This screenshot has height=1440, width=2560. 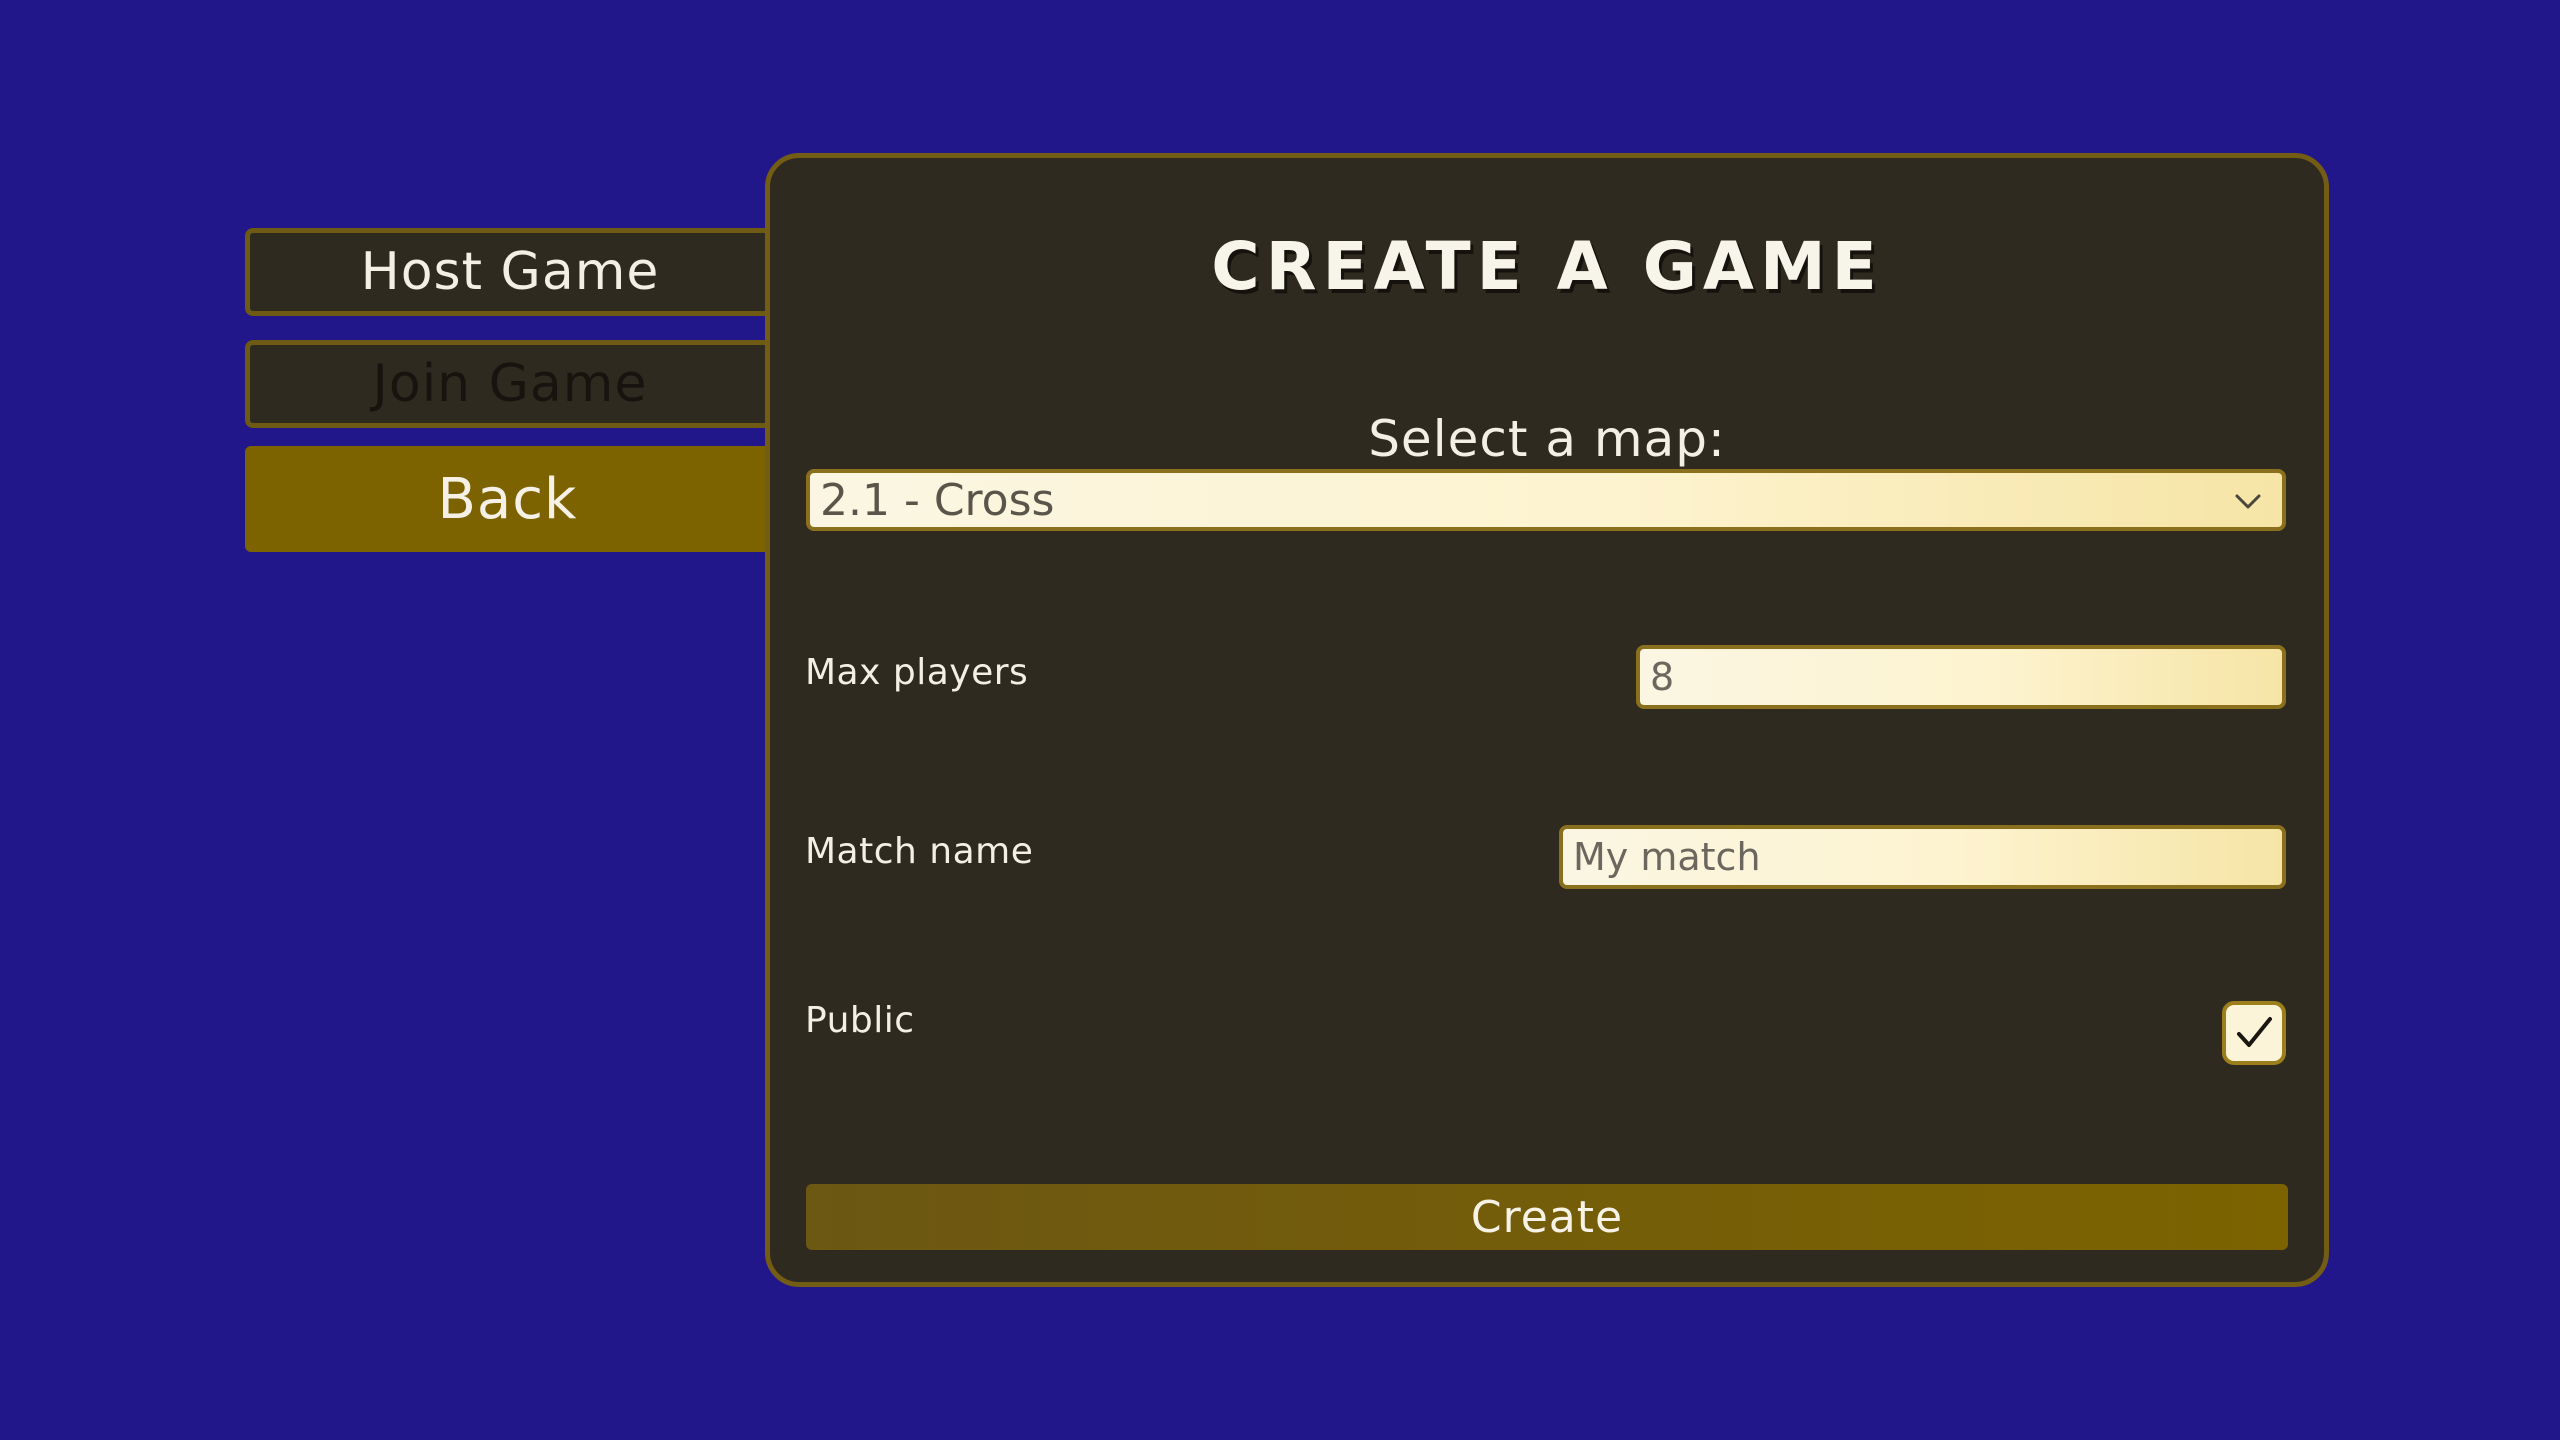 I want to click on create-button: Create, so click(x=1547, y=1217).